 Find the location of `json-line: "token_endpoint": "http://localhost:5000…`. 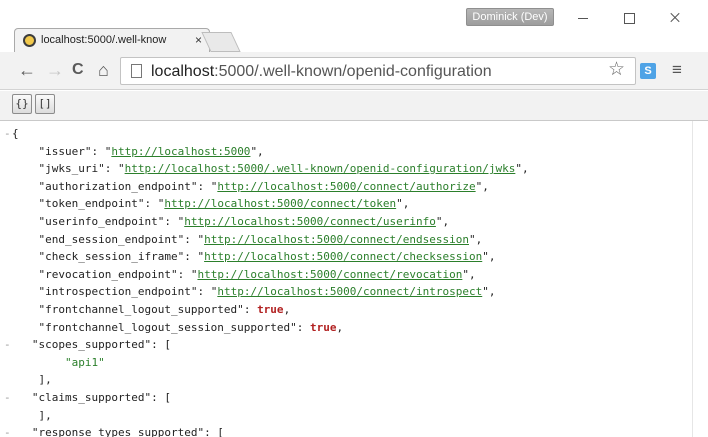

json-line: "token_endpoint": "http://localhost:5000… is located at coordinates (266, 204).